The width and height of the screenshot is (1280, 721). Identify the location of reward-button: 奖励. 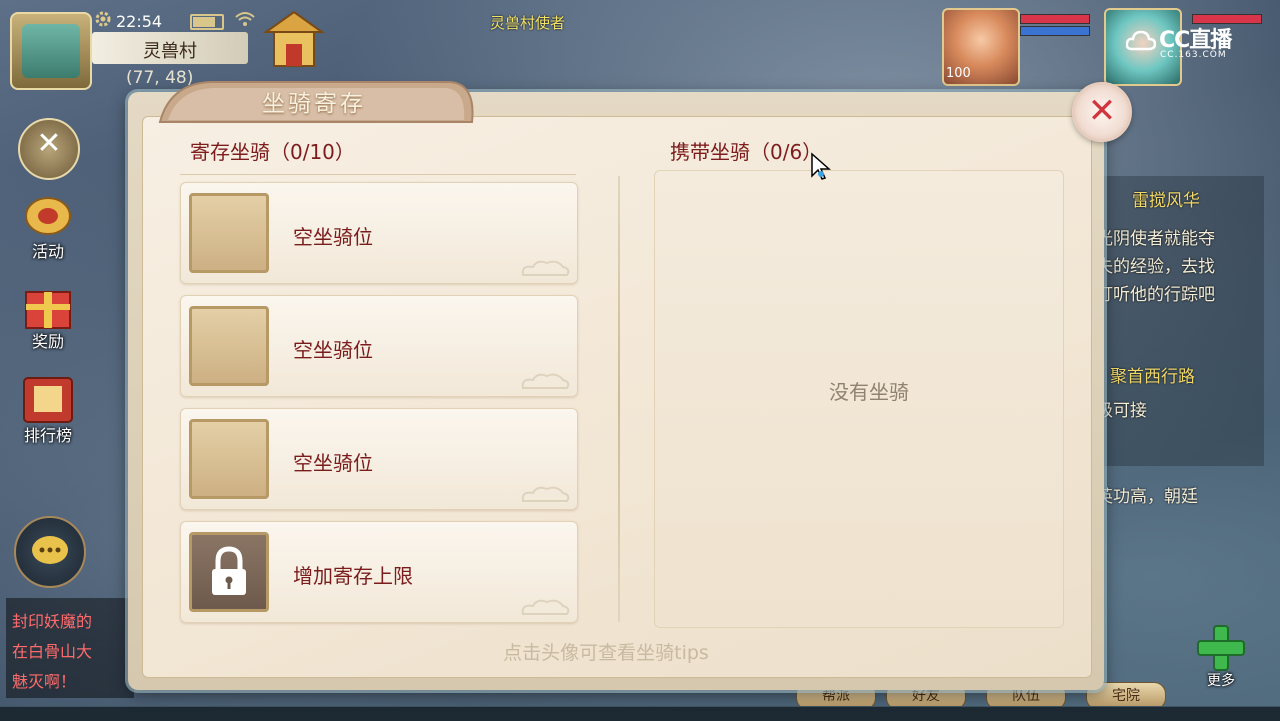
(48, 314).